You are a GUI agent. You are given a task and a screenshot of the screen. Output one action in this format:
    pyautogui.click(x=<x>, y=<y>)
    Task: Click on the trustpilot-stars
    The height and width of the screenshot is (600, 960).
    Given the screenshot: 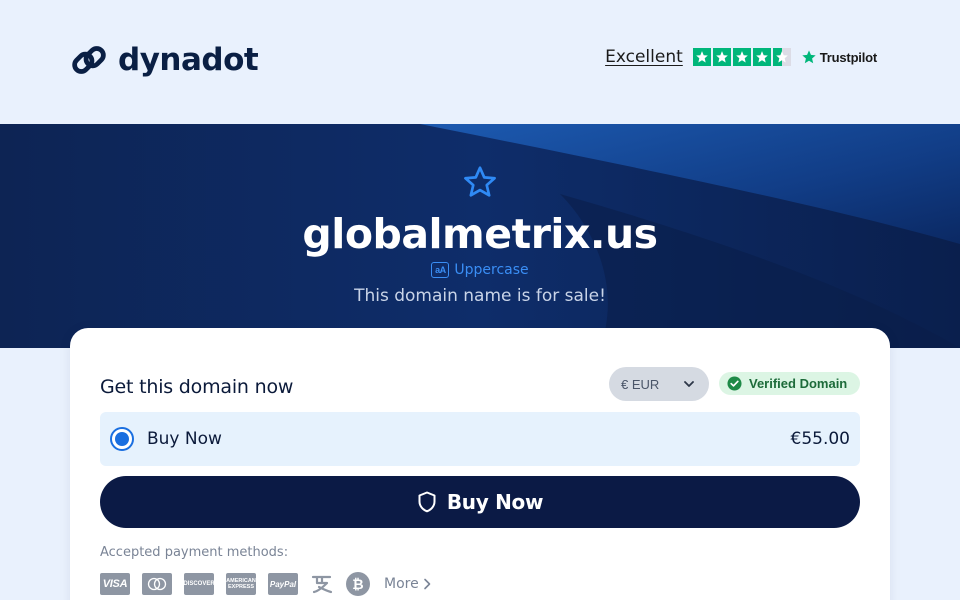 What is the action you would take?
    pyautogui.click(x=741, y=57)
    